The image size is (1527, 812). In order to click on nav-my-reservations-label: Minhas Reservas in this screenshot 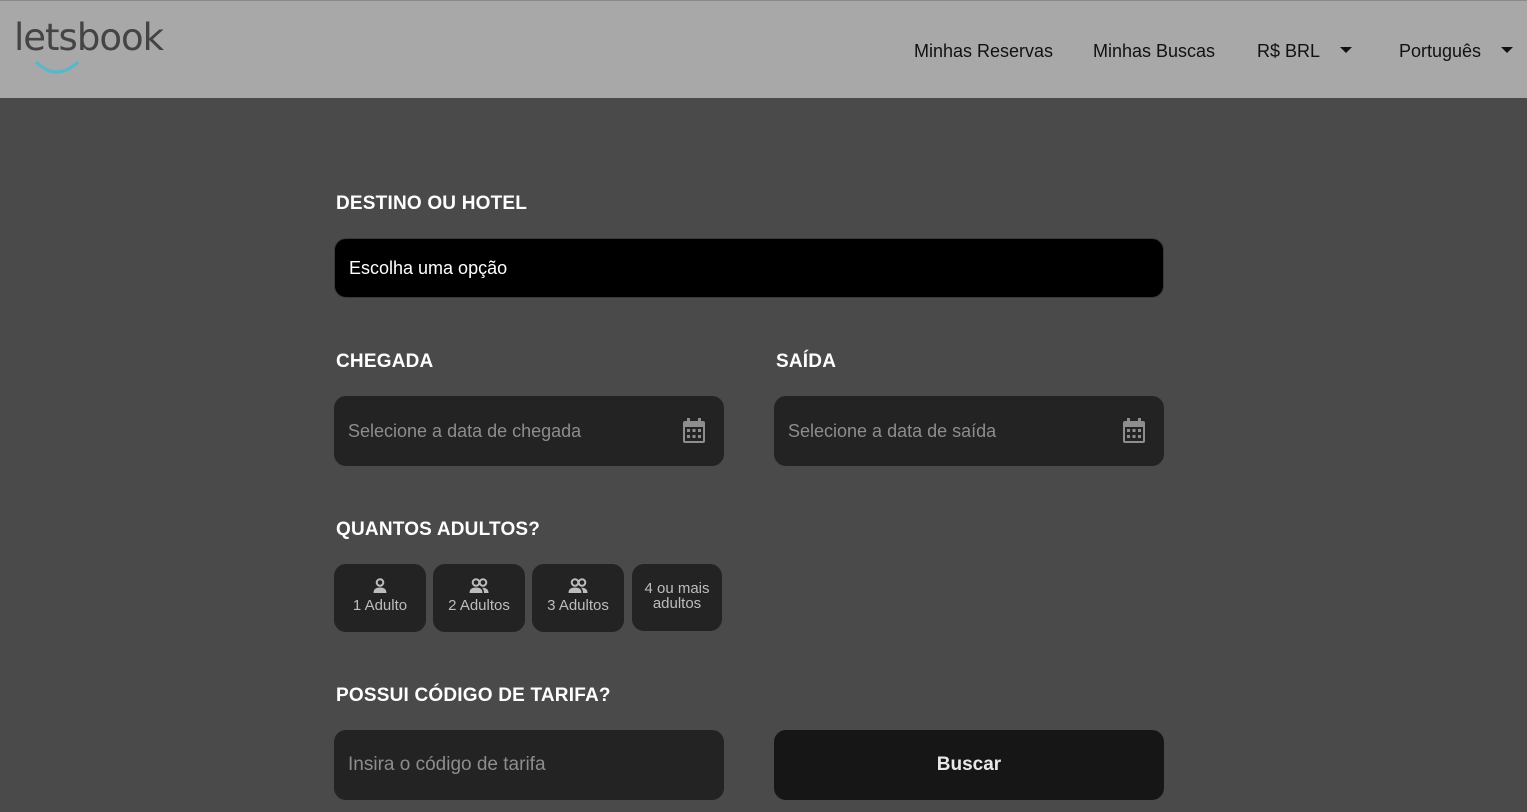, I will do `click(984, 51)`.